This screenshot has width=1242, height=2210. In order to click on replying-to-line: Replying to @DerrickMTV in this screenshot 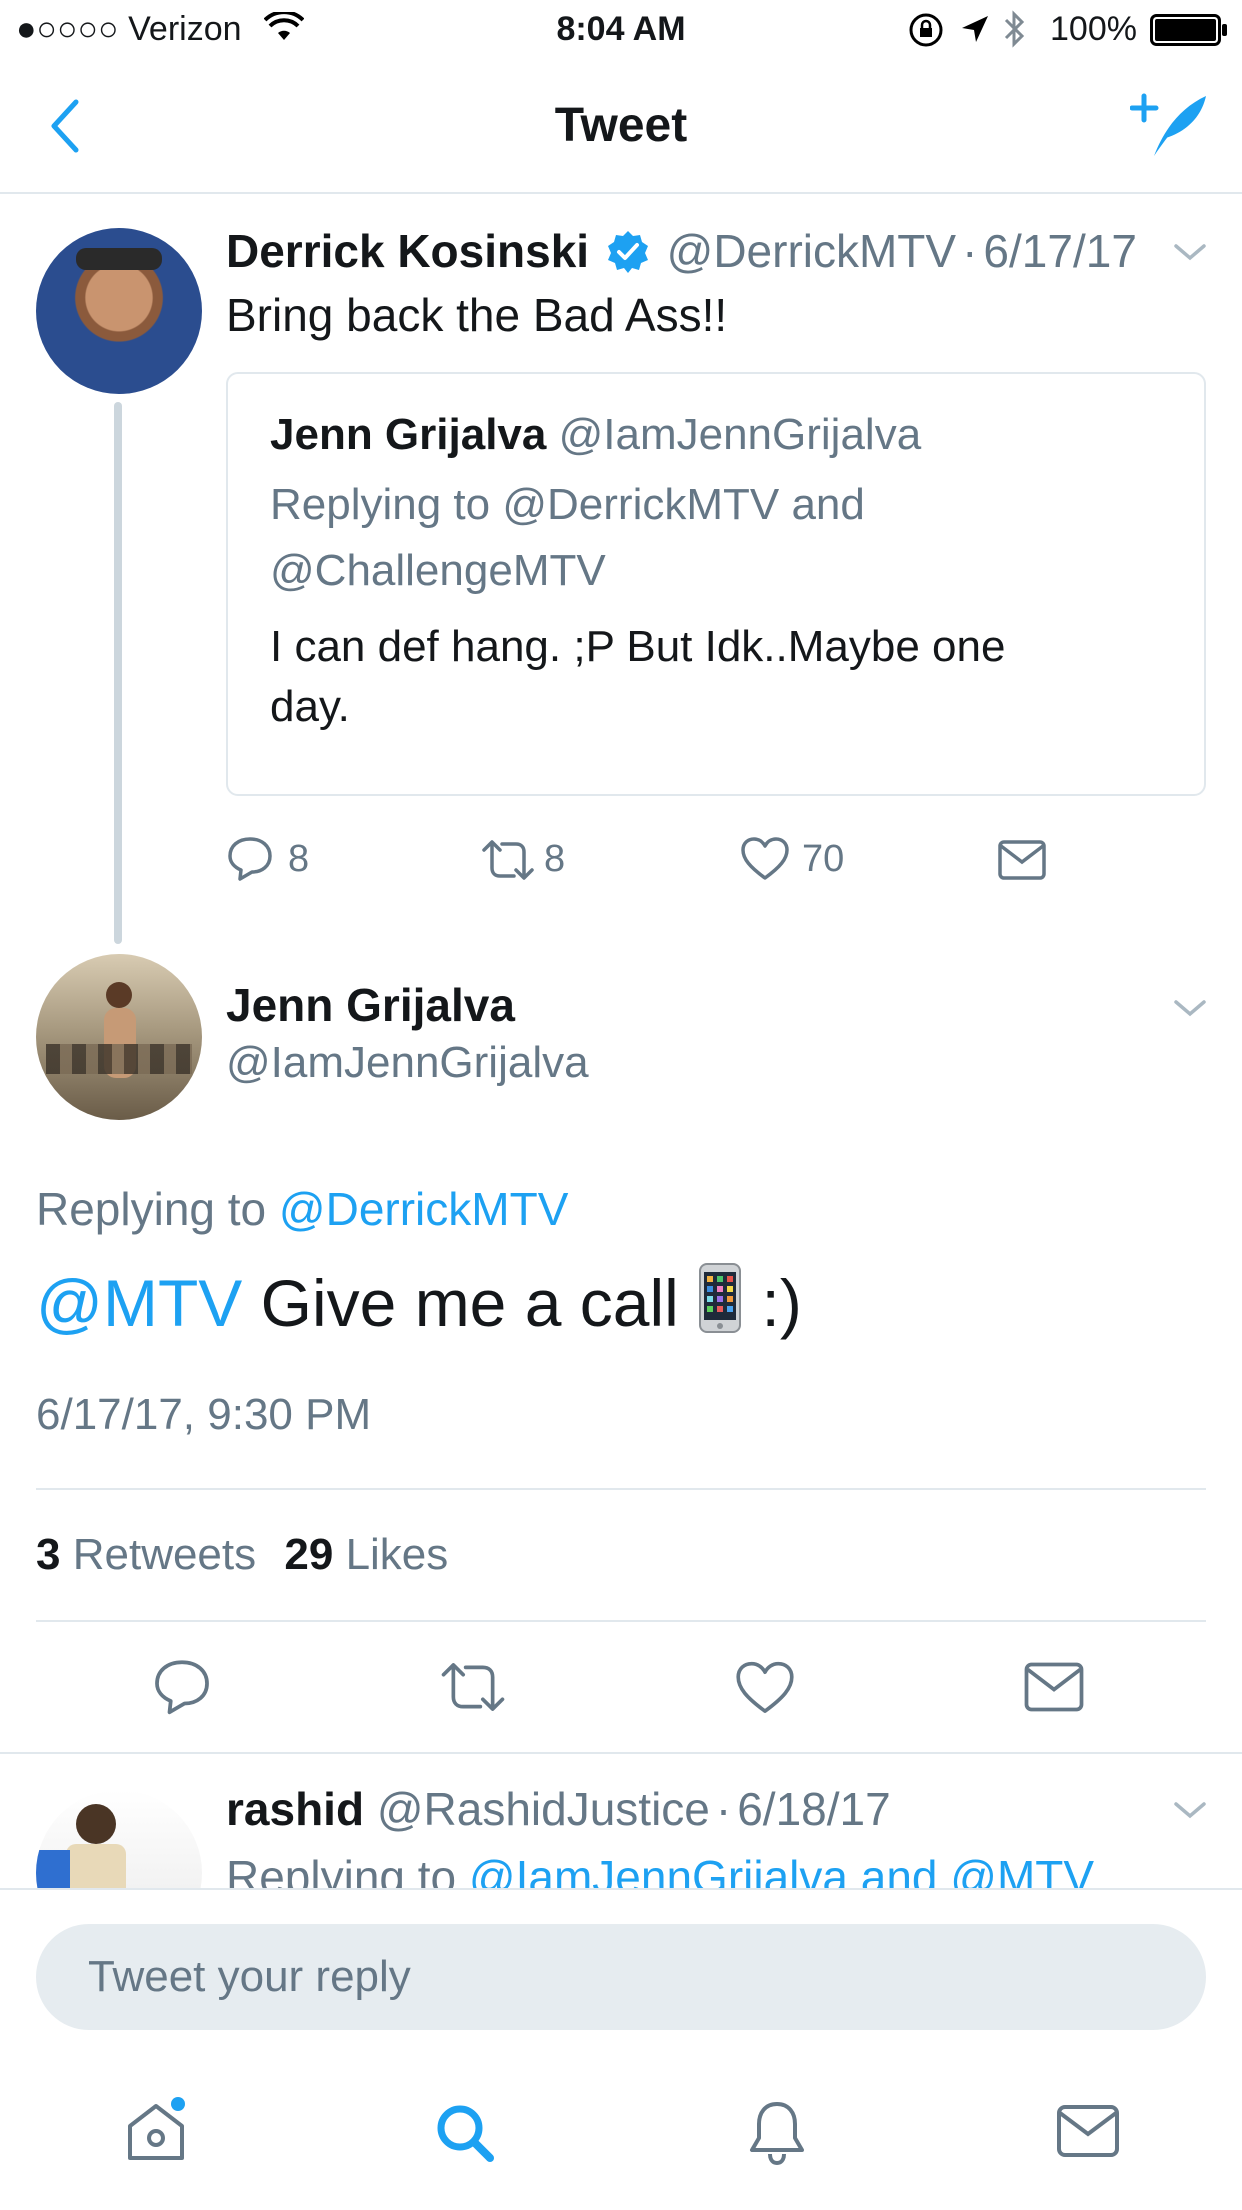, I will do `click(302, 1209)`.